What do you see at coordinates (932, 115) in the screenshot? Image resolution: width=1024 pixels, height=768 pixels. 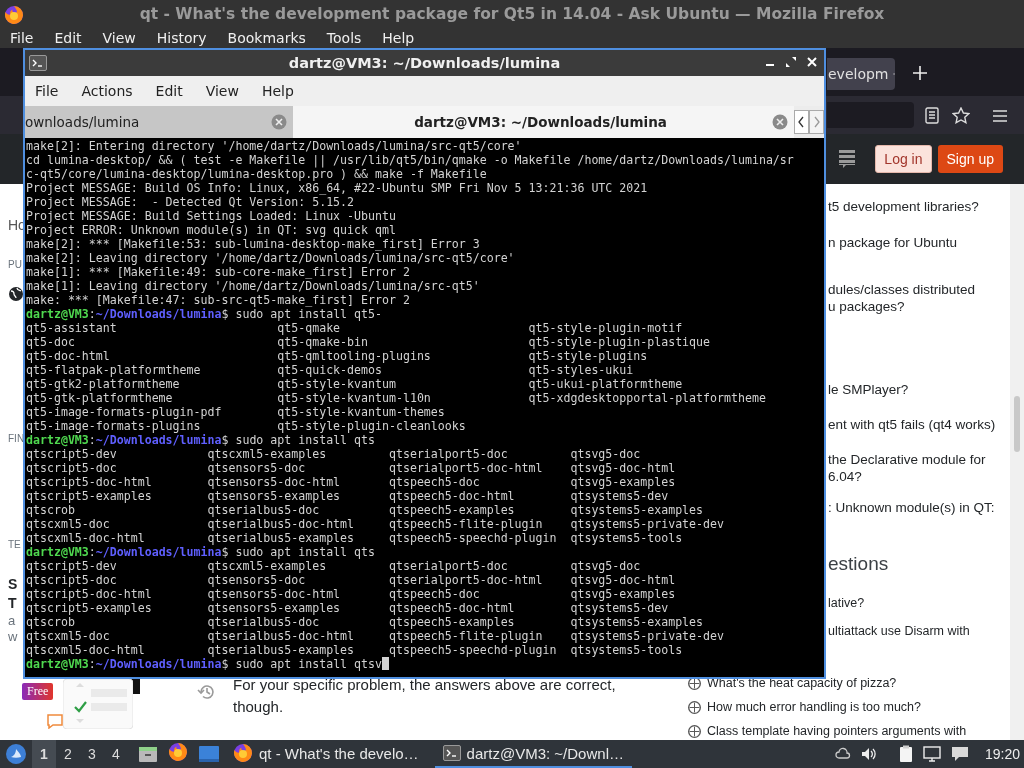 I see `reader-icon` at bounding box center [932, 115].